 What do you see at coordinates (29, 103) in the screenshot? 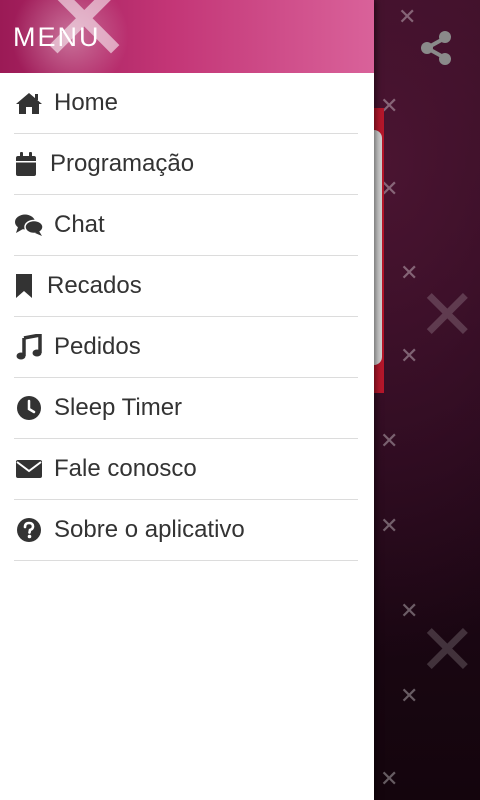
I see `home-icon` at bounding box center [29, 103].